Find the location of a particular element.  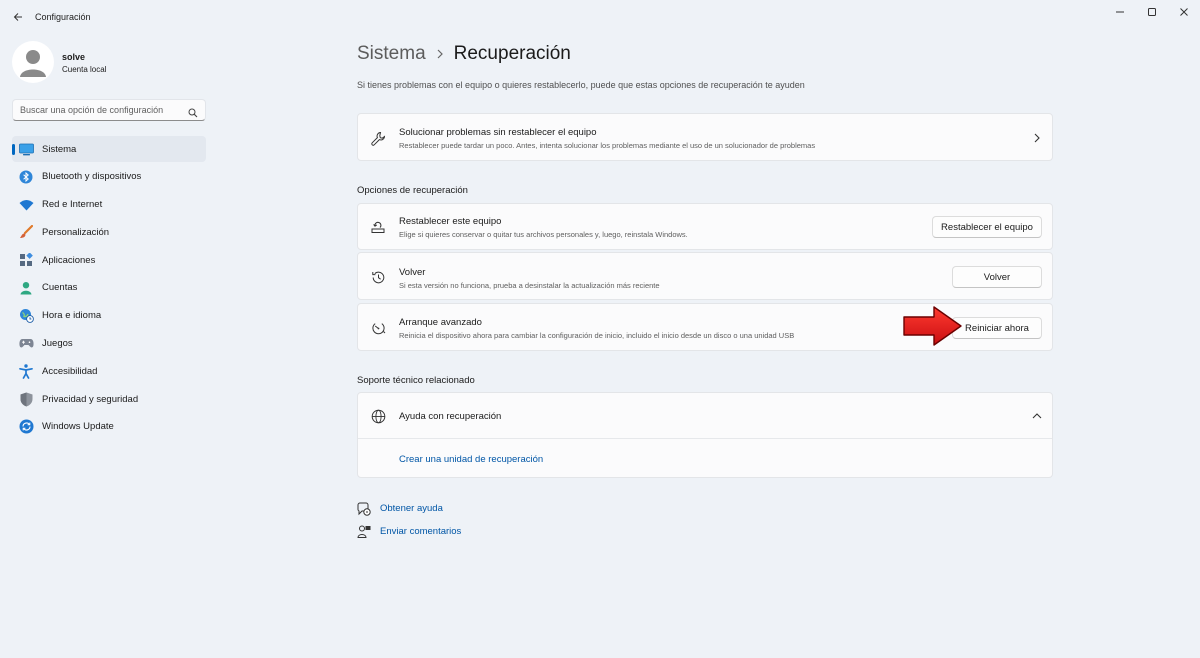

recovery-section-header: Opciones de recuperación is located at coordinates (412, 190).